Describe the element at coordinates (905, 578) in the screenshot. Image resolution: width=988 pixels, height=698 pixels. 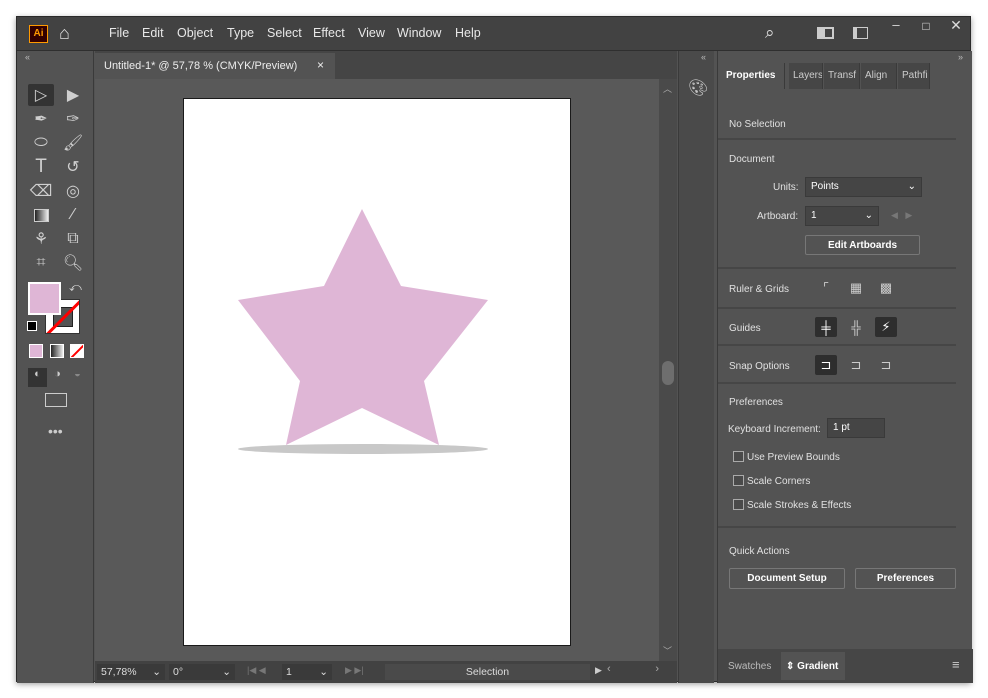
I see `preferences-button: Preferences` at that location.